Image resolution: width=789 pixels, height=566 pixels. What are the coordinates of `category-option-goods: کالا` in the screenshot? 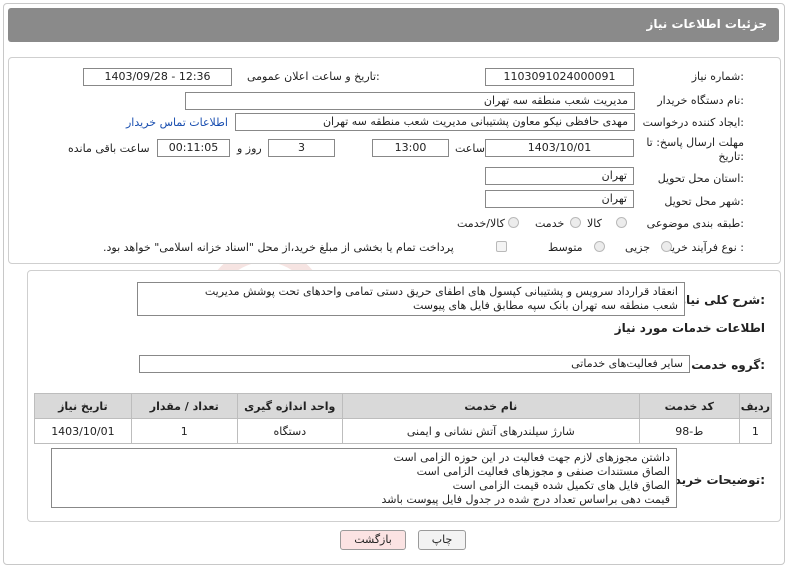 It's located at (594, 223).